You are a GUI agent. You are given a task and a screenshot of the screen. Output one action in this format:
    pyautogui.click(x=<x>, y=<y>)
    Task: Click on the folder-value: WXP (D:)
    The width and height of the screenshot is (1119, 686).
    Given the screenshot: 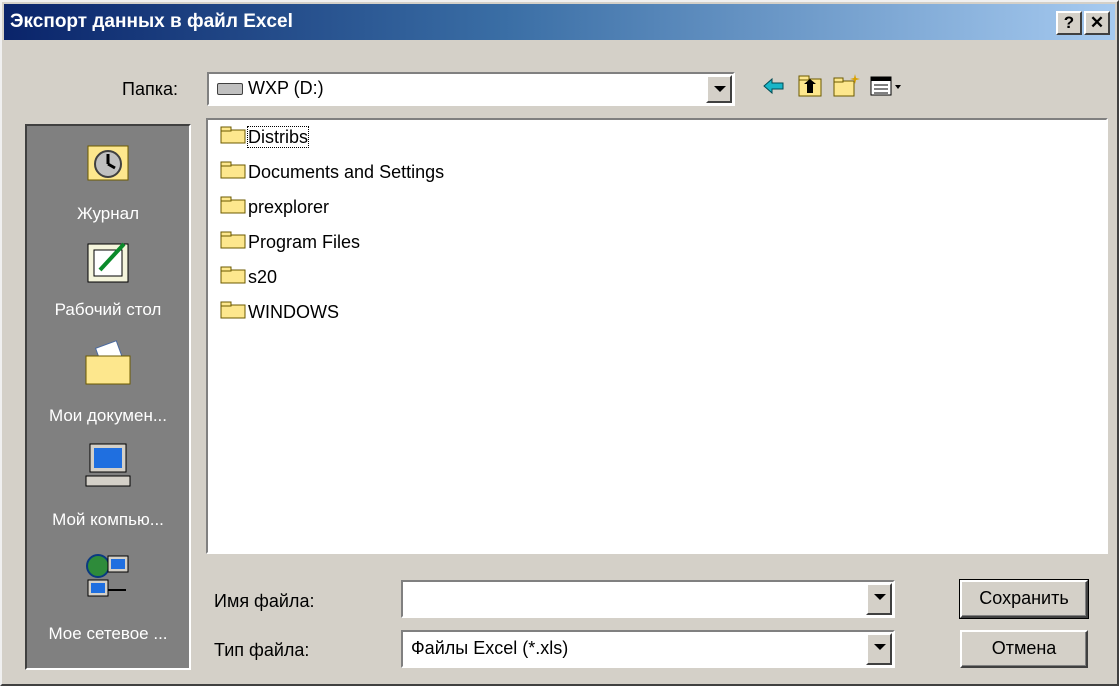 What is the action you would take?
    pyautogui.click(x=286, y=88)
    